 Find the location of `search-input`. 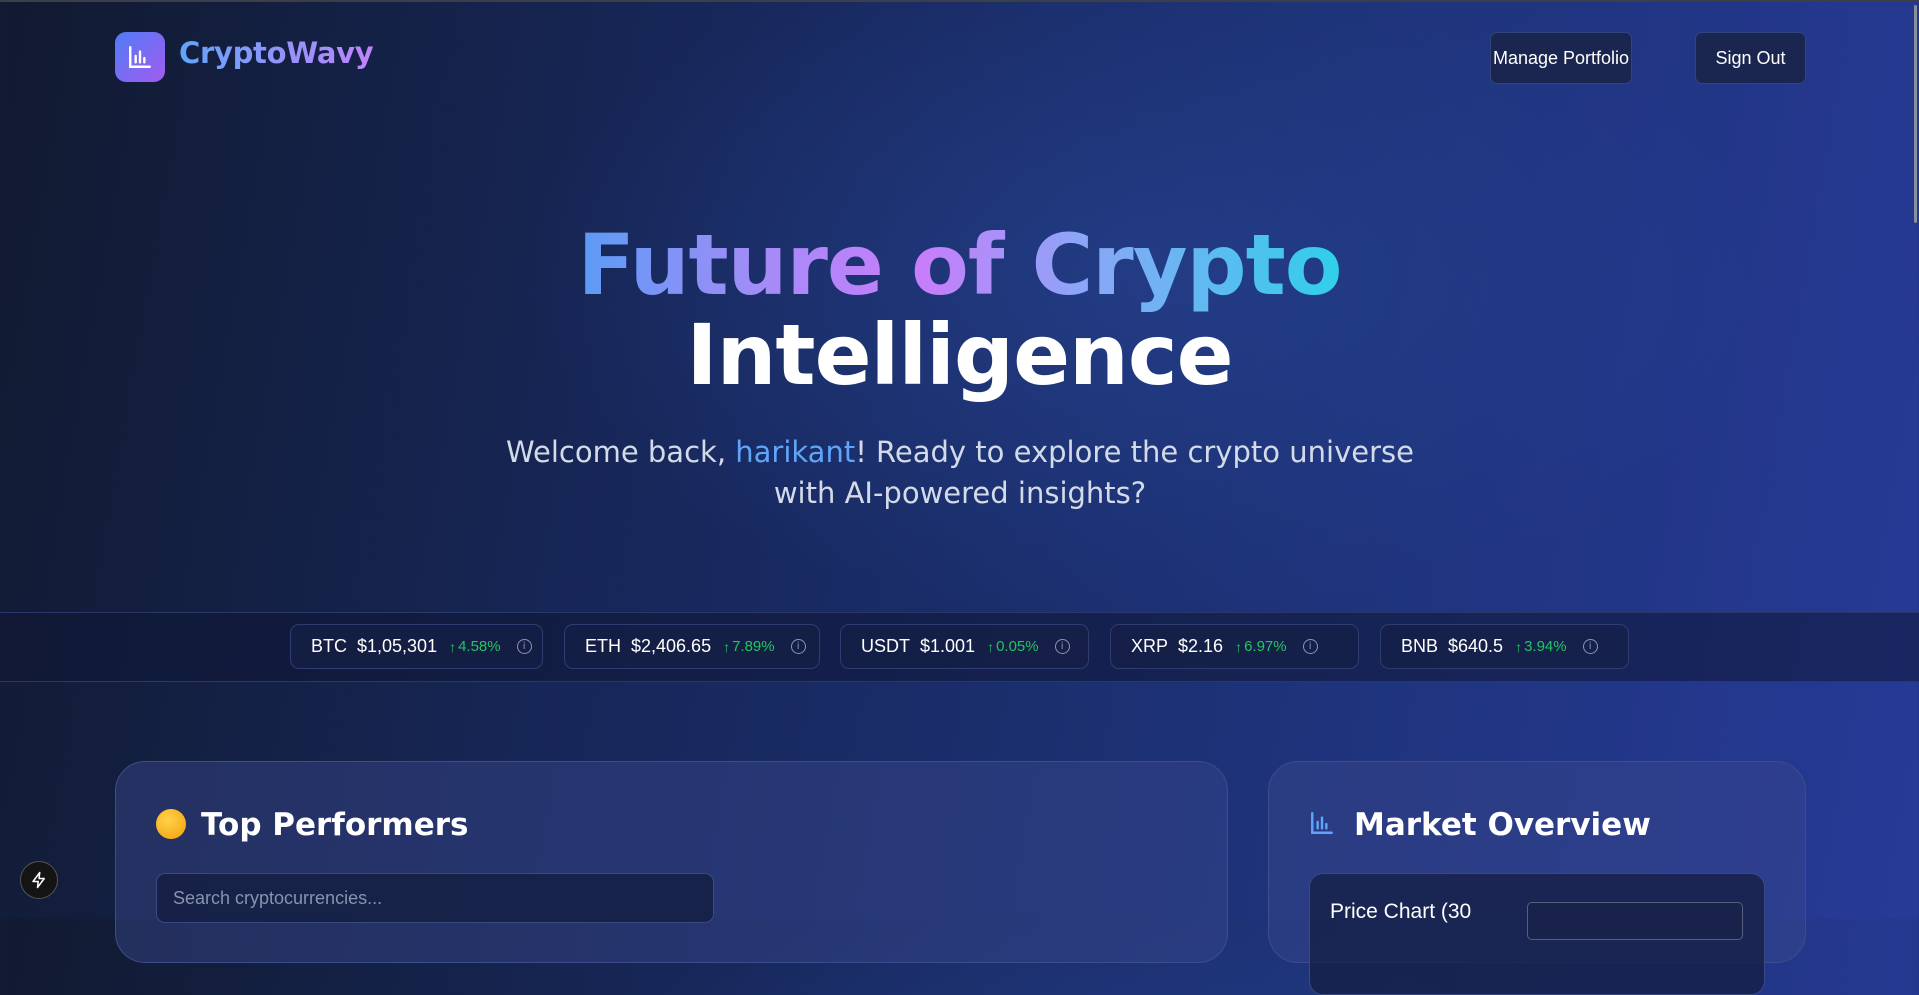

search-input is located at coordinates (435, 898).